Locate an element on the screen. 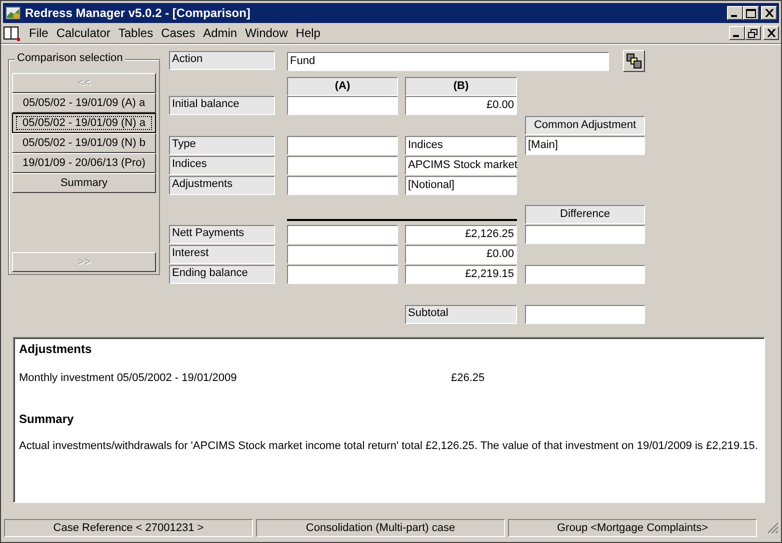 The height and width of the screenshot is (543, 782). status-panel: Consolidation (Multi-part) case is located at coordinates (380, 528).